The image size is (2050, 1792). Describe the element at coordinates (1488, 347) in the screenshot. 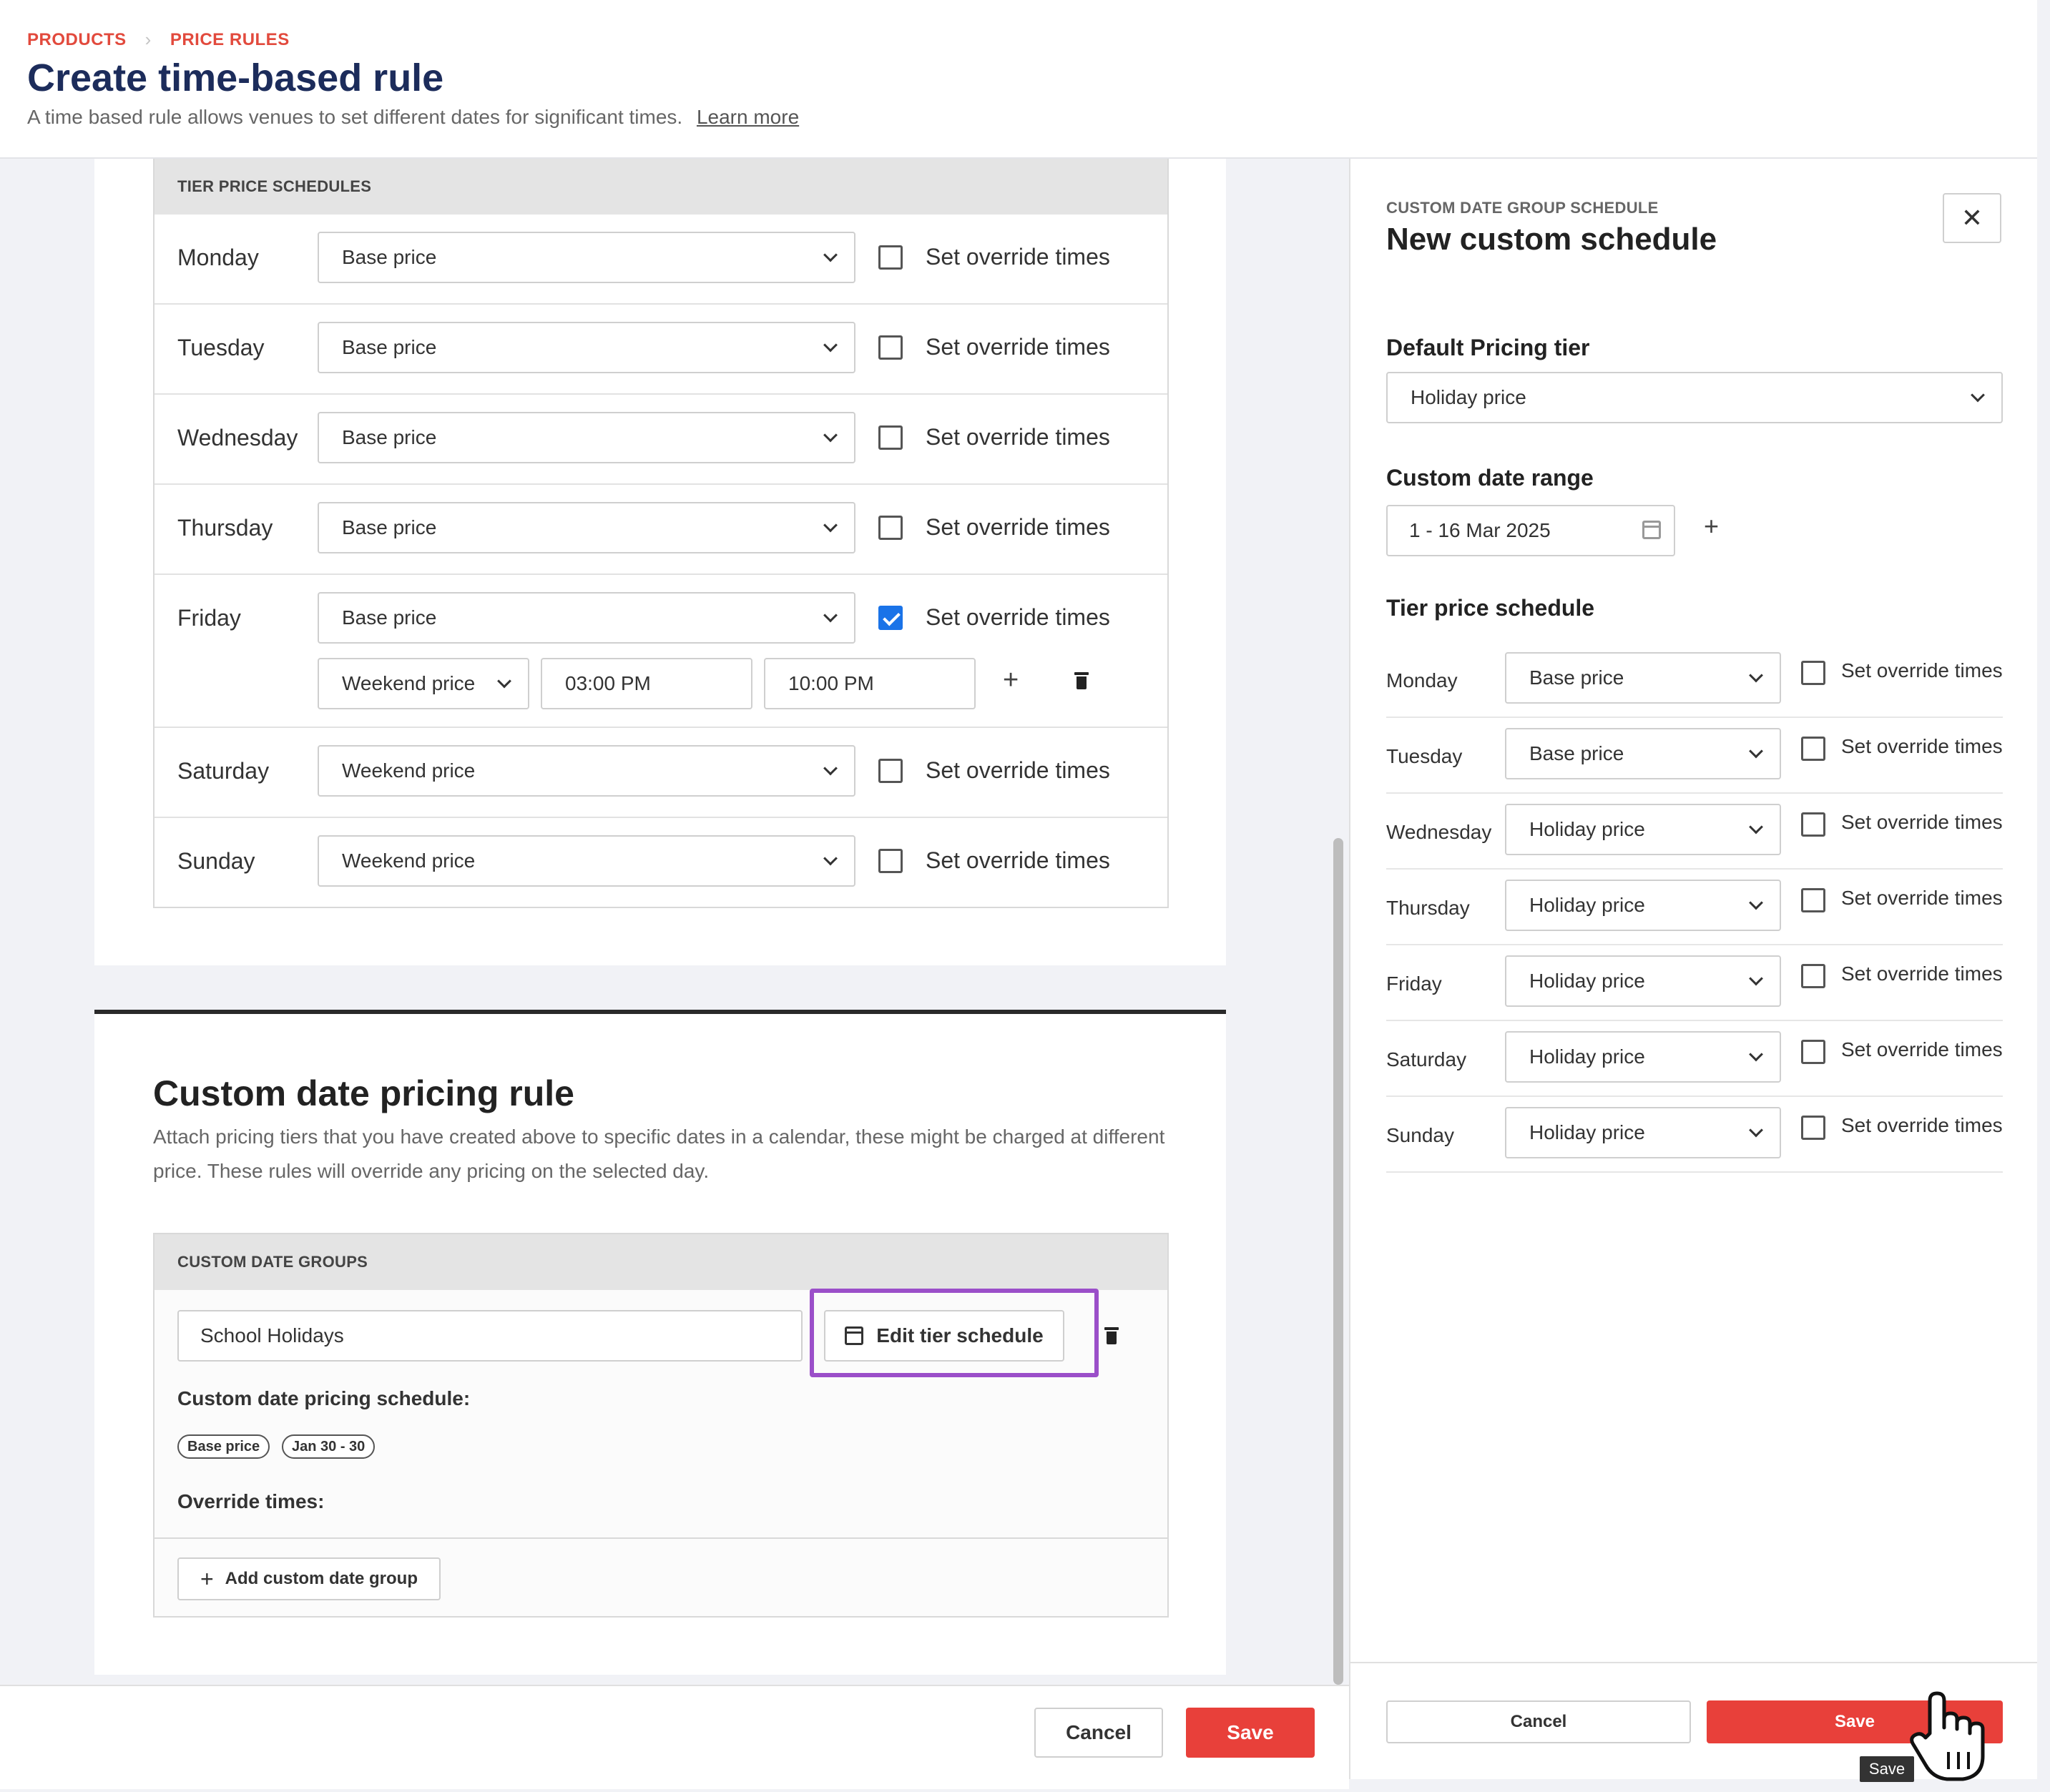

I see `default-tier-label: Default Pricing tier` at that location.